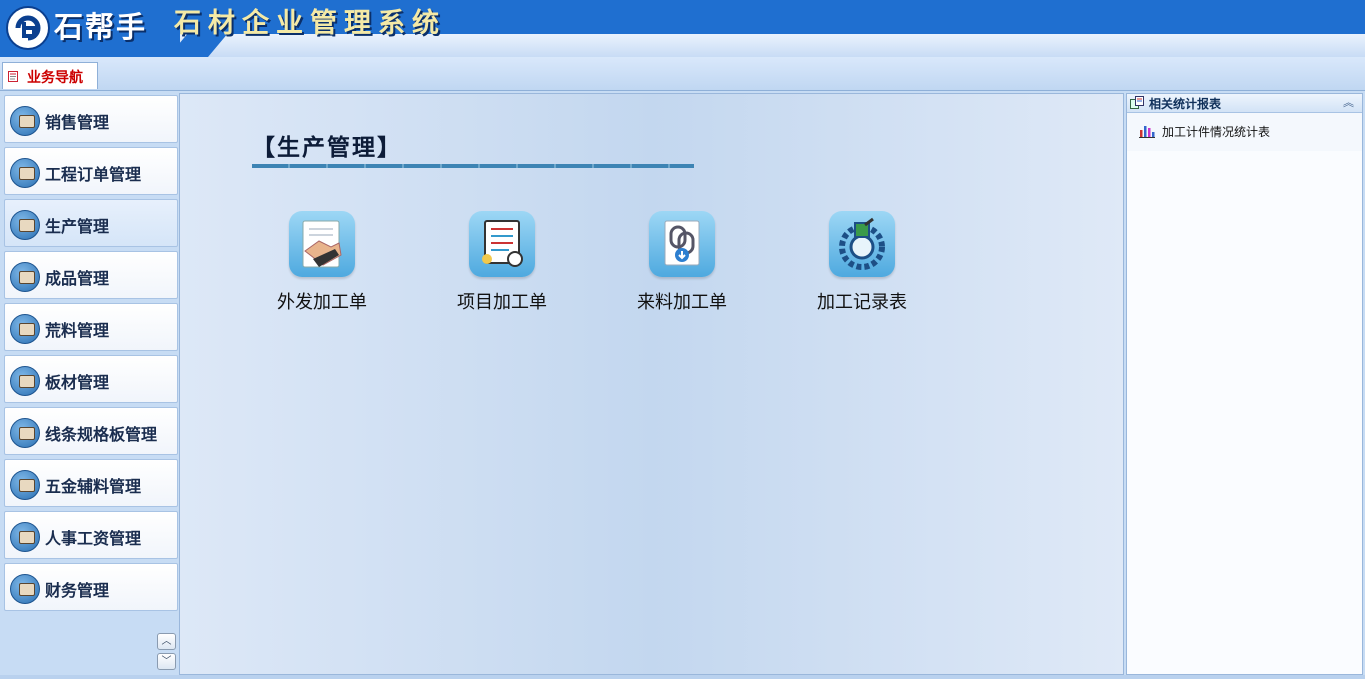  Describe the element at coordinates (25, 277) in the screenshot. I see `finished-goods-icon` at that location.